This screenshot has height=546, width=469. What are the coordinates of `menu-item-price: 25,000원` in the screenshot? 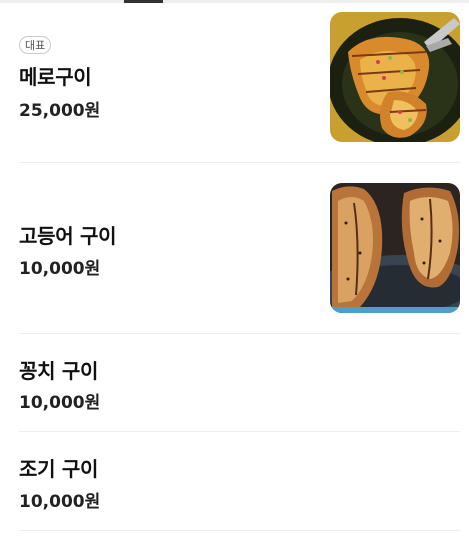 It's located at (60, 111).